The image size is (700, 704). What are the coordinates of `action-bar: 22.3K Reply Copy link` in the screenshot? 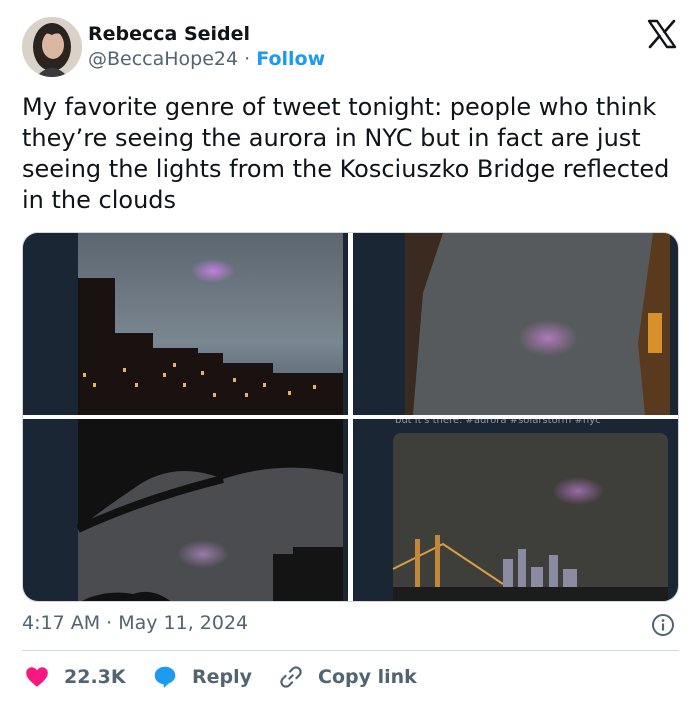 It's located at (350, 677).